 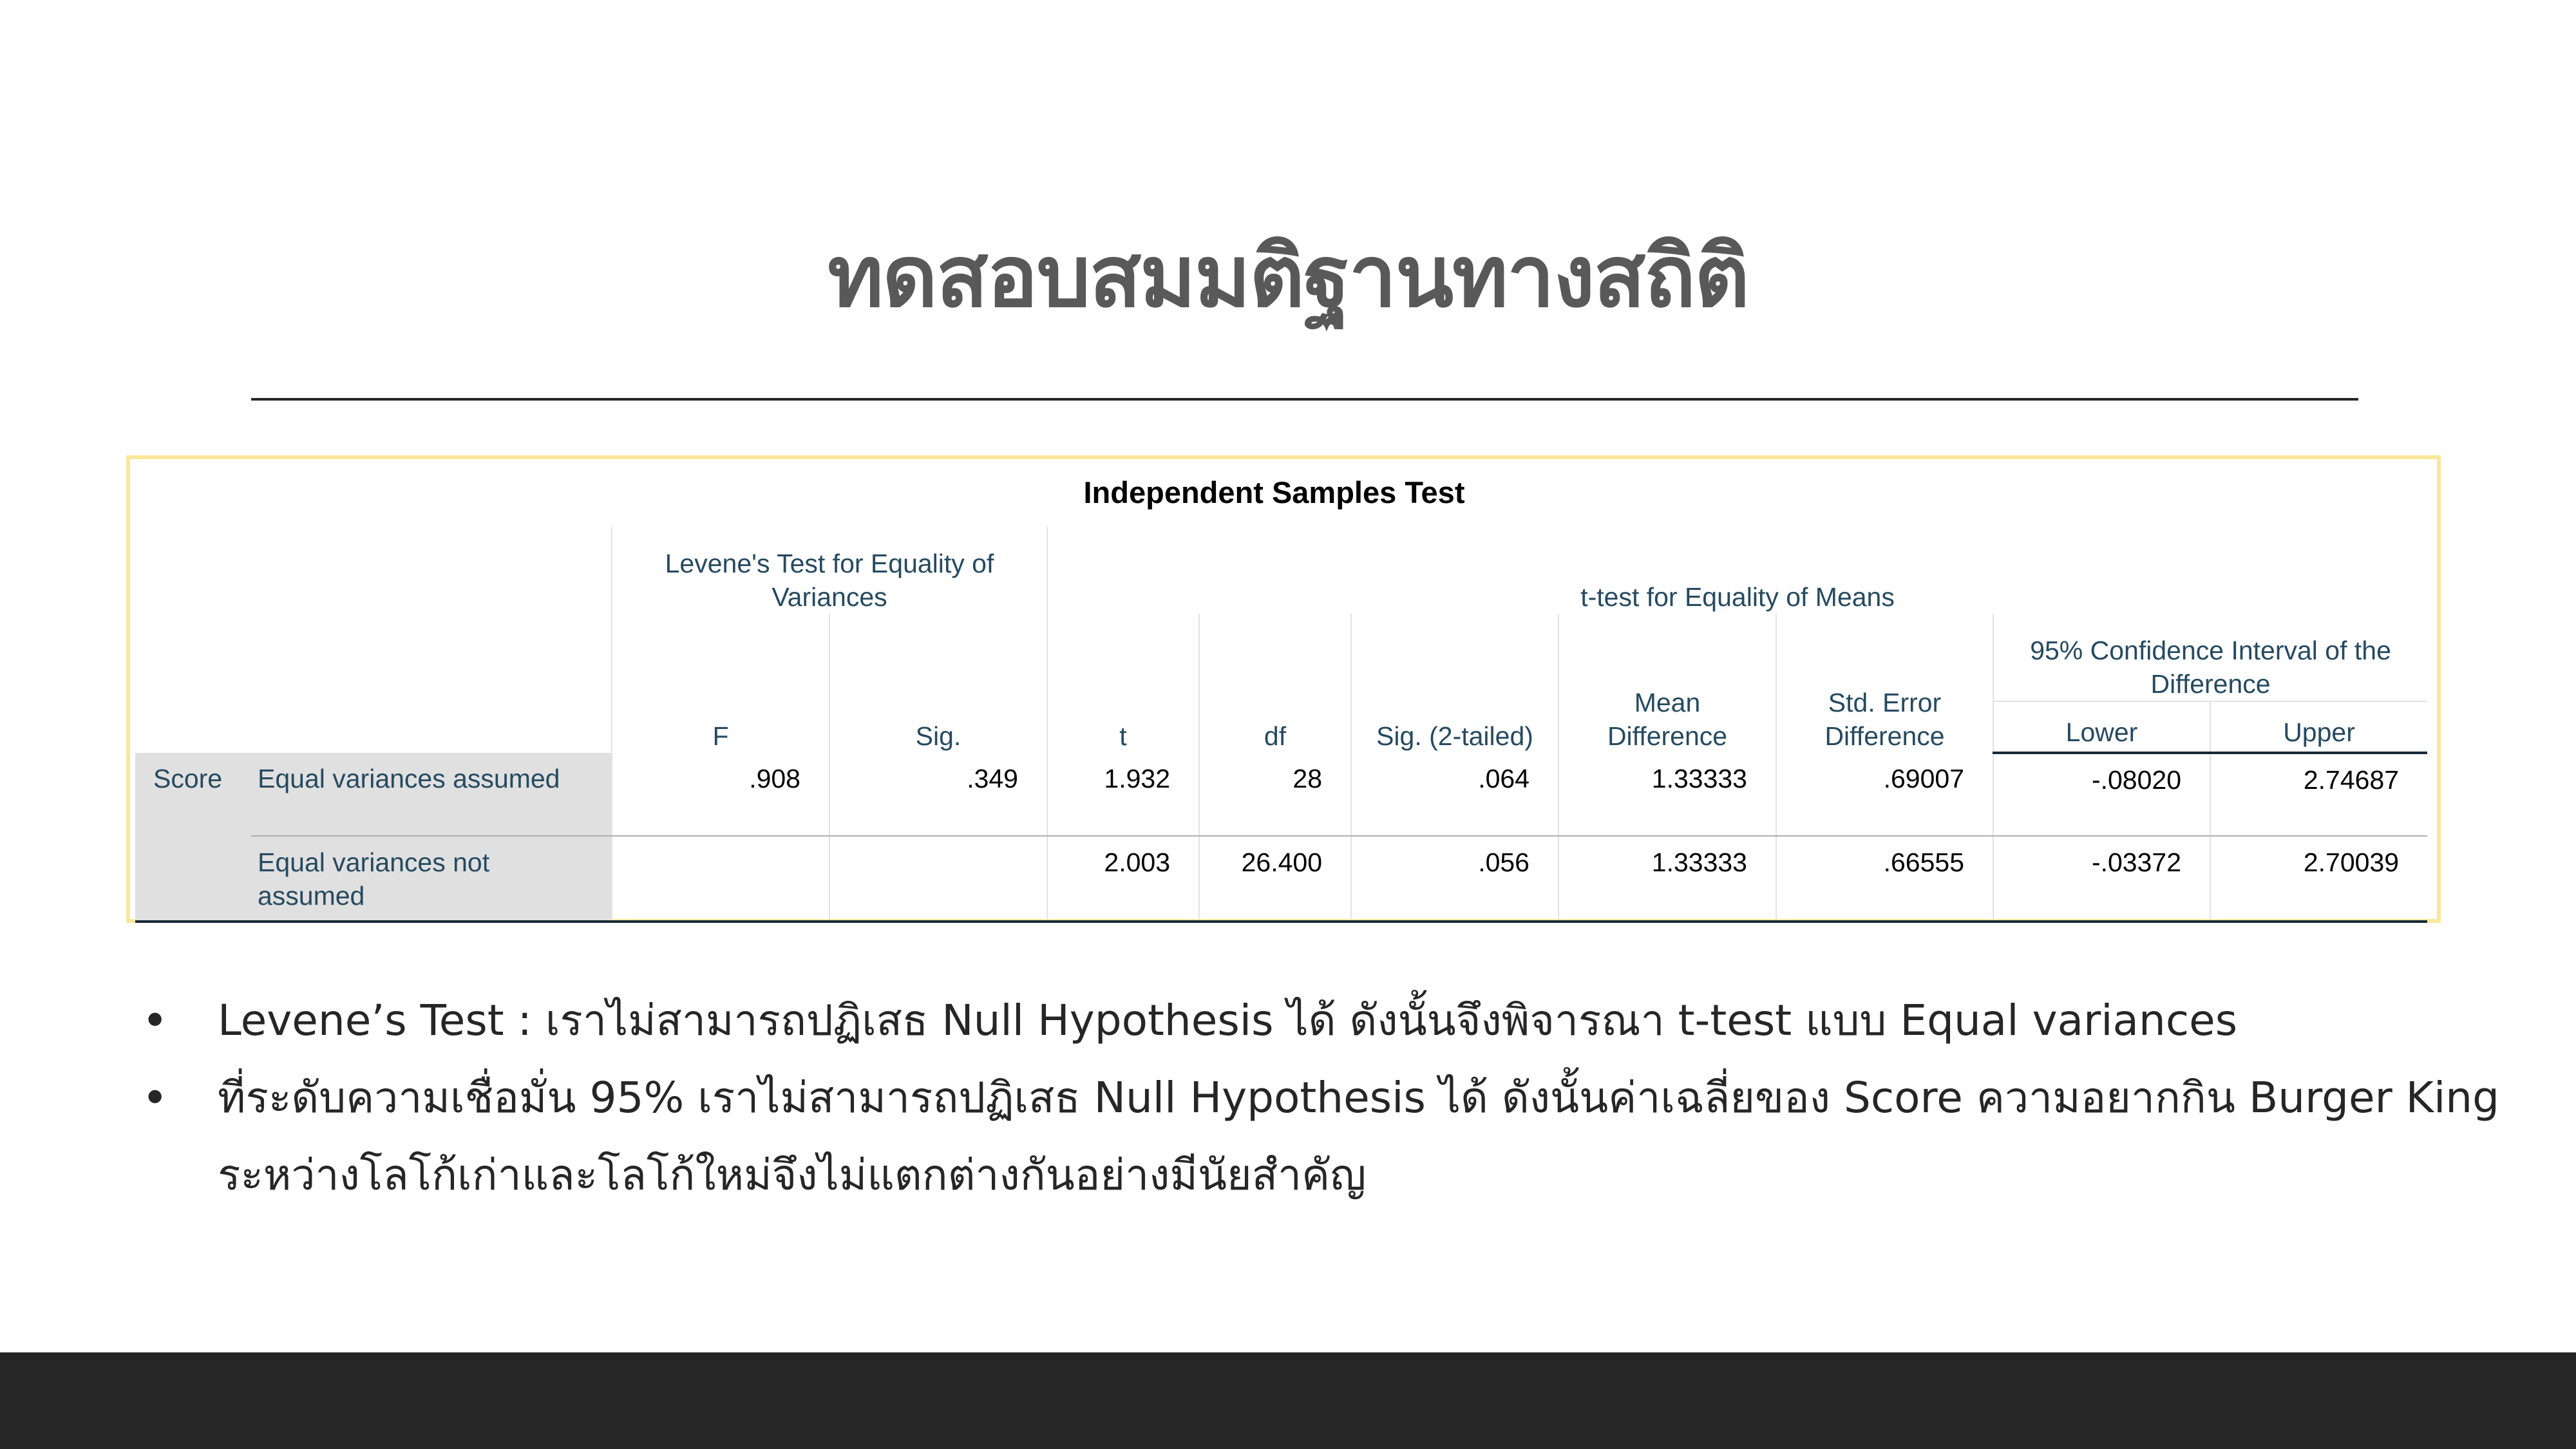 What do you see at coordinates (193, 838) in the screenshot?
I see `row-variable-score: Score` at bounding box center [193, 838].